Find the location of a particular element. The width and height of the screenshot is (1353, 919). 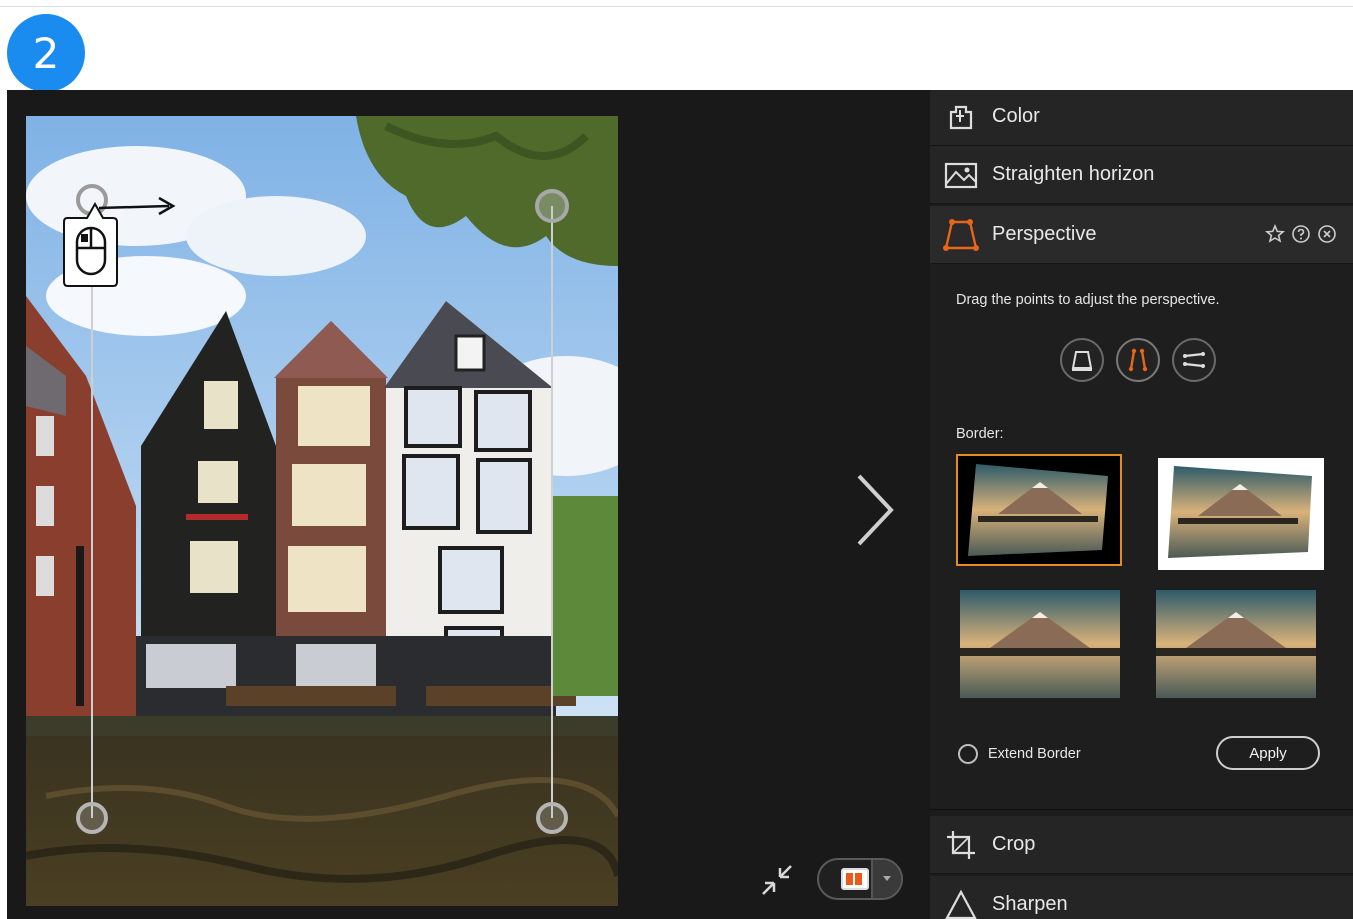

split-view-icon is located at coordinates (855, 879).